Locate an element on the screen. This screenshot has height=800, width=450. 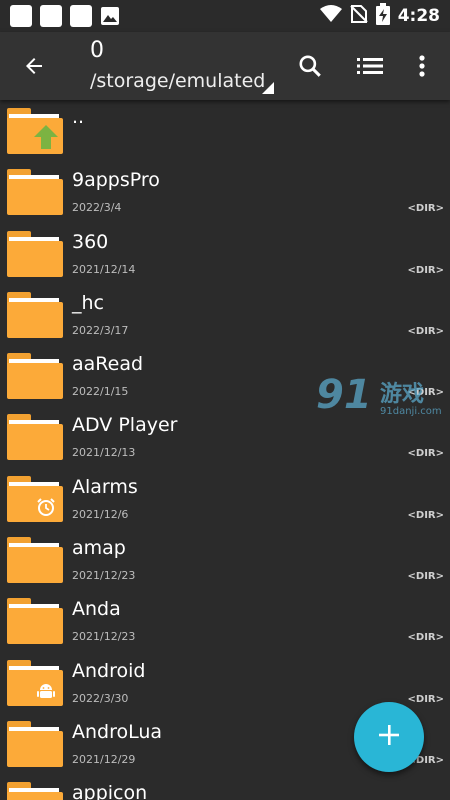
file-name: appicon is located at coordinates (110, 791).